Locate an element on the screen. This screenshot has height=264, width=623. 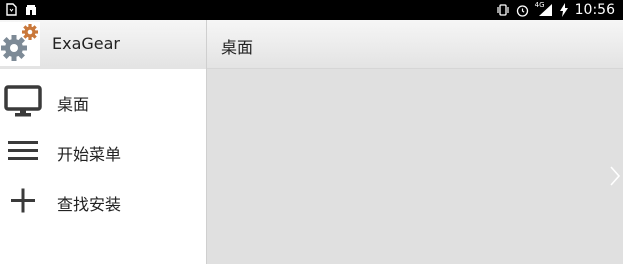
chevron-right-icon is located at coordinates (615, 176).